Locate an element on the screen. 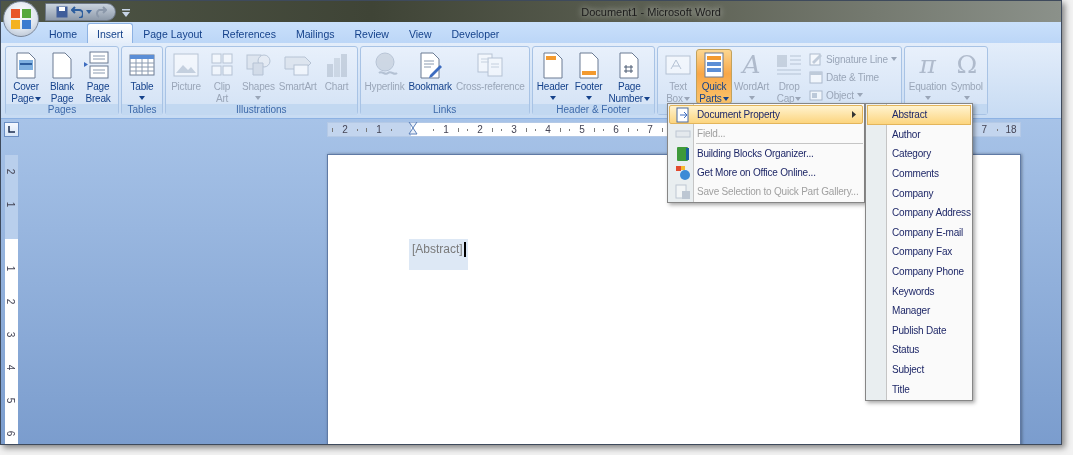 The image size is (1073, 455). save-selection-icon is located at coordinates (682, 191).